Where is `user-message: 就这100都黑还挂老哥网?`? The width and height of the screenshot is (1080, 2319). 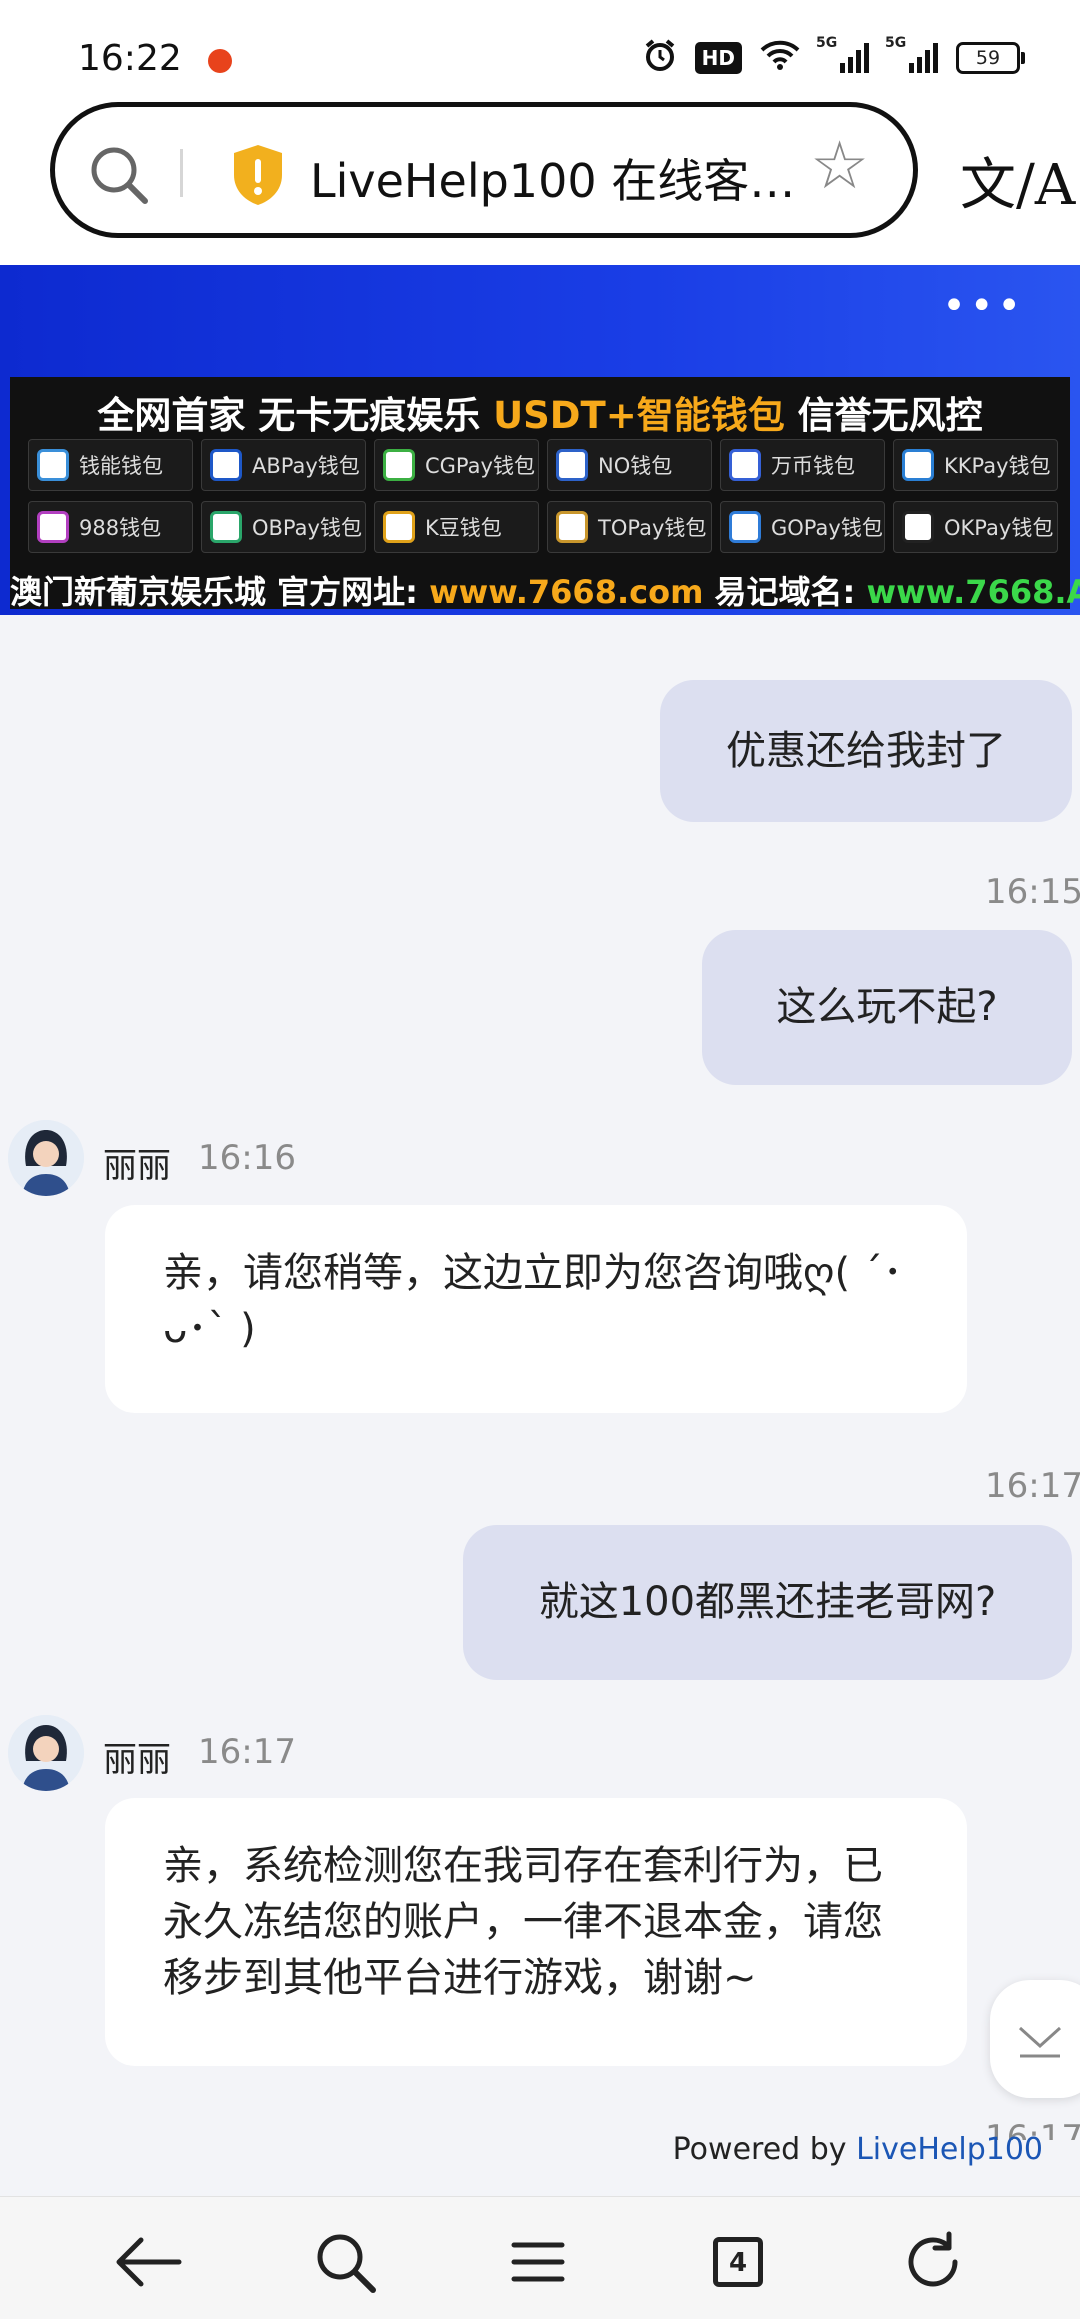 user-message: 就这100都黑还挂老哥网? is located at coordinates (767, 1602).